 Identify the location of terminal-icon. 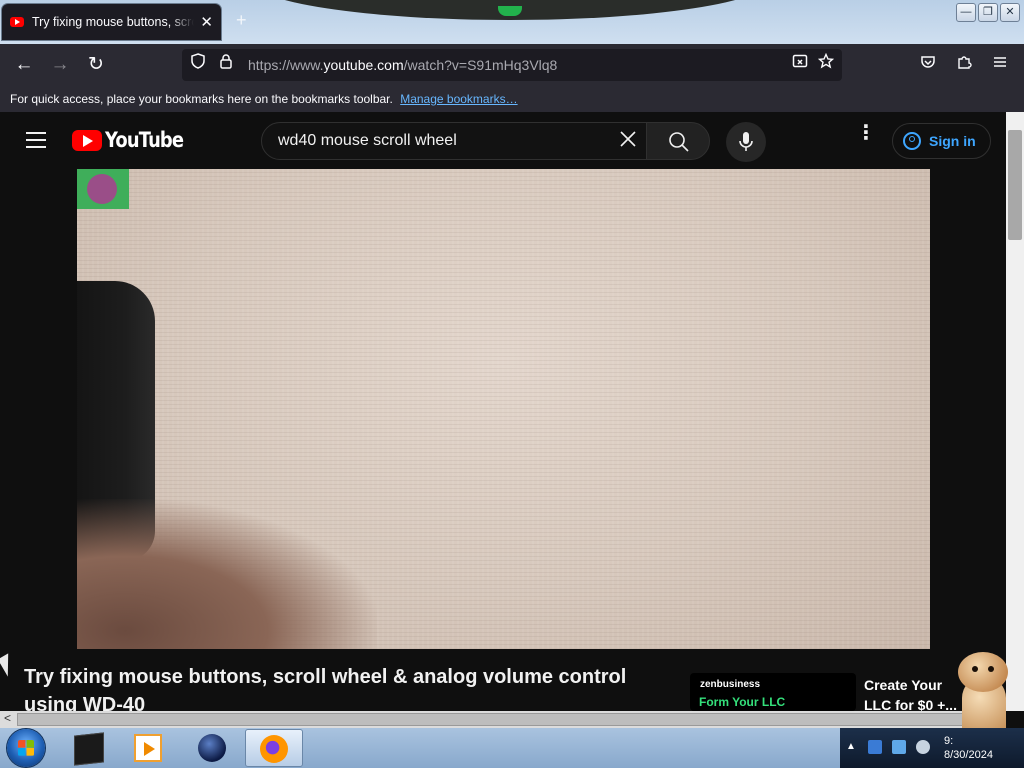
(89, 749).